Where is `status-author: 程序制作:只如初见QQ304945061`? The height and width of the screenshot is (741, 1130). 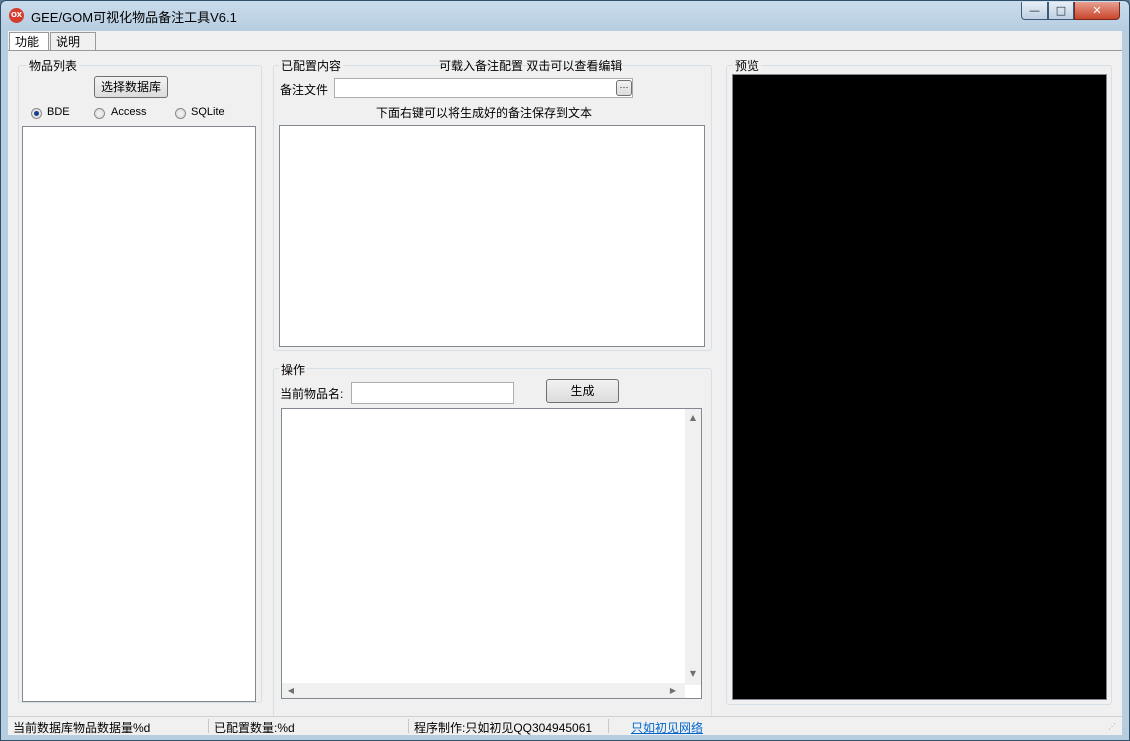 status-author: 程序制作:只如初见QQ304945061 is located at coordinates (503, 728).